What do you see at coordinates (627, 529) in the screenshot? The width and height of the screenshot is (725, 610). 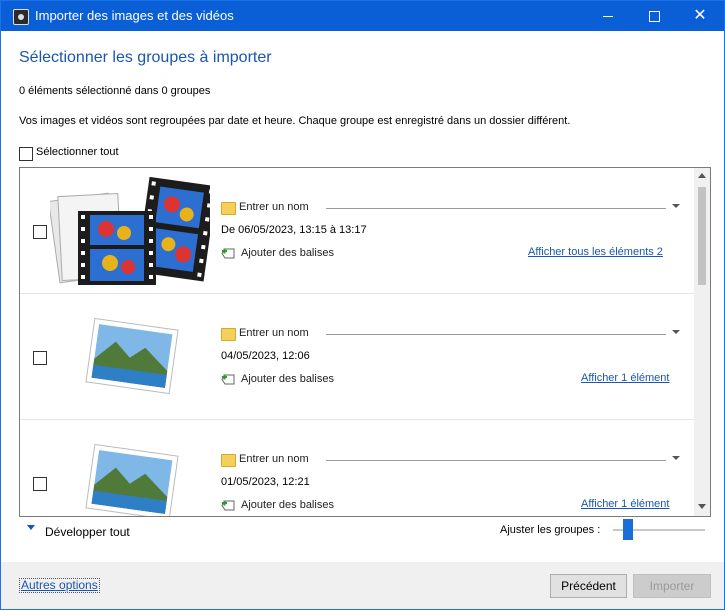 I see `slider-thumb` at bounding box center [627, 529].